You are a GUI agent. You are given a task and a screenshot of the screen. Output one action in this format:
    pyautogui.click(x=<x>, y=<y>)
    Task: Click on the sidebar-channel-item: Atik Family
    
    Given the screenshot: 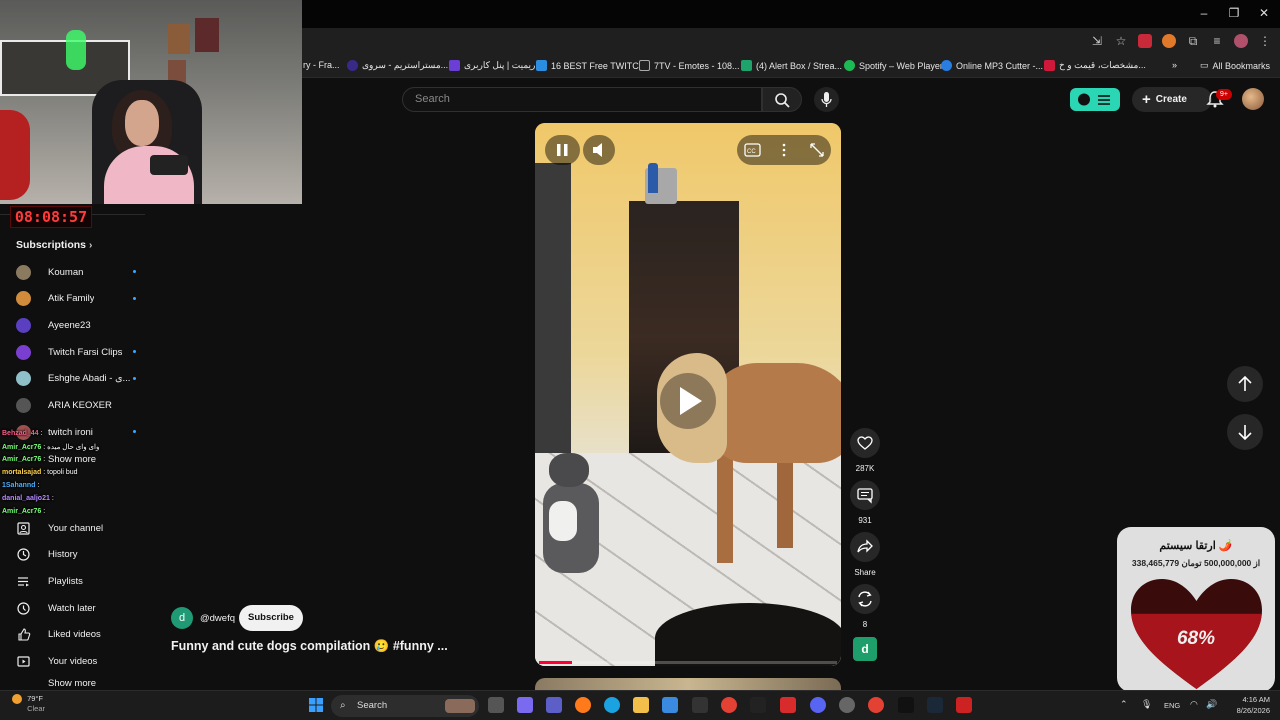 What is the action you would take?
    pyautogui.click(x=86, y=299)
    